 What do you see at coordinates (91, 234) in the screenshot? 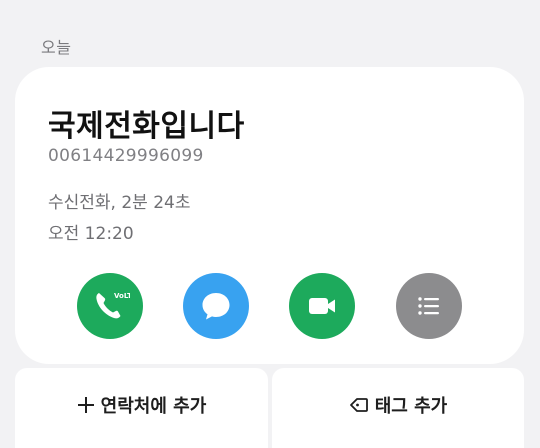
I see `call-time: 오전 12:20` at bounding box center [91, 234].